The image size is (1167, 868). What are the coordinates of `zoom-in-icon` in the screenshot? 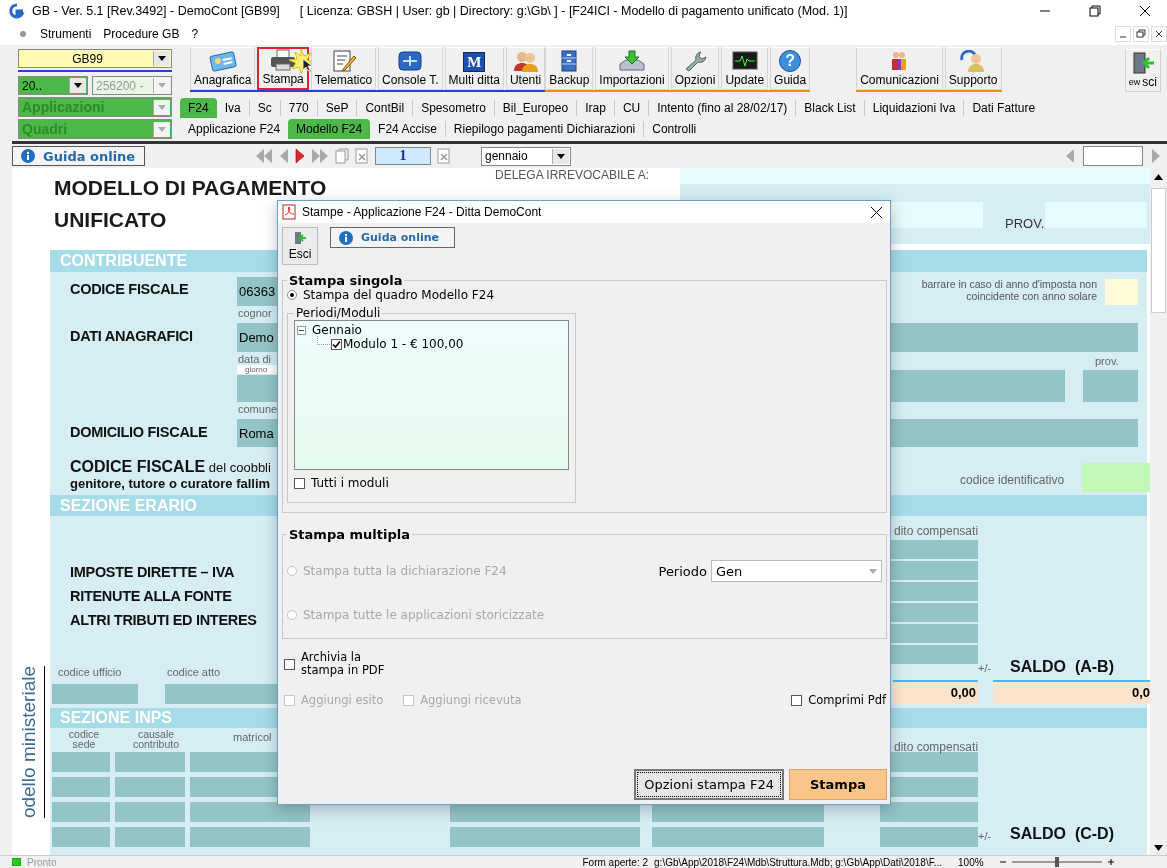 It's located at (1110, 862).